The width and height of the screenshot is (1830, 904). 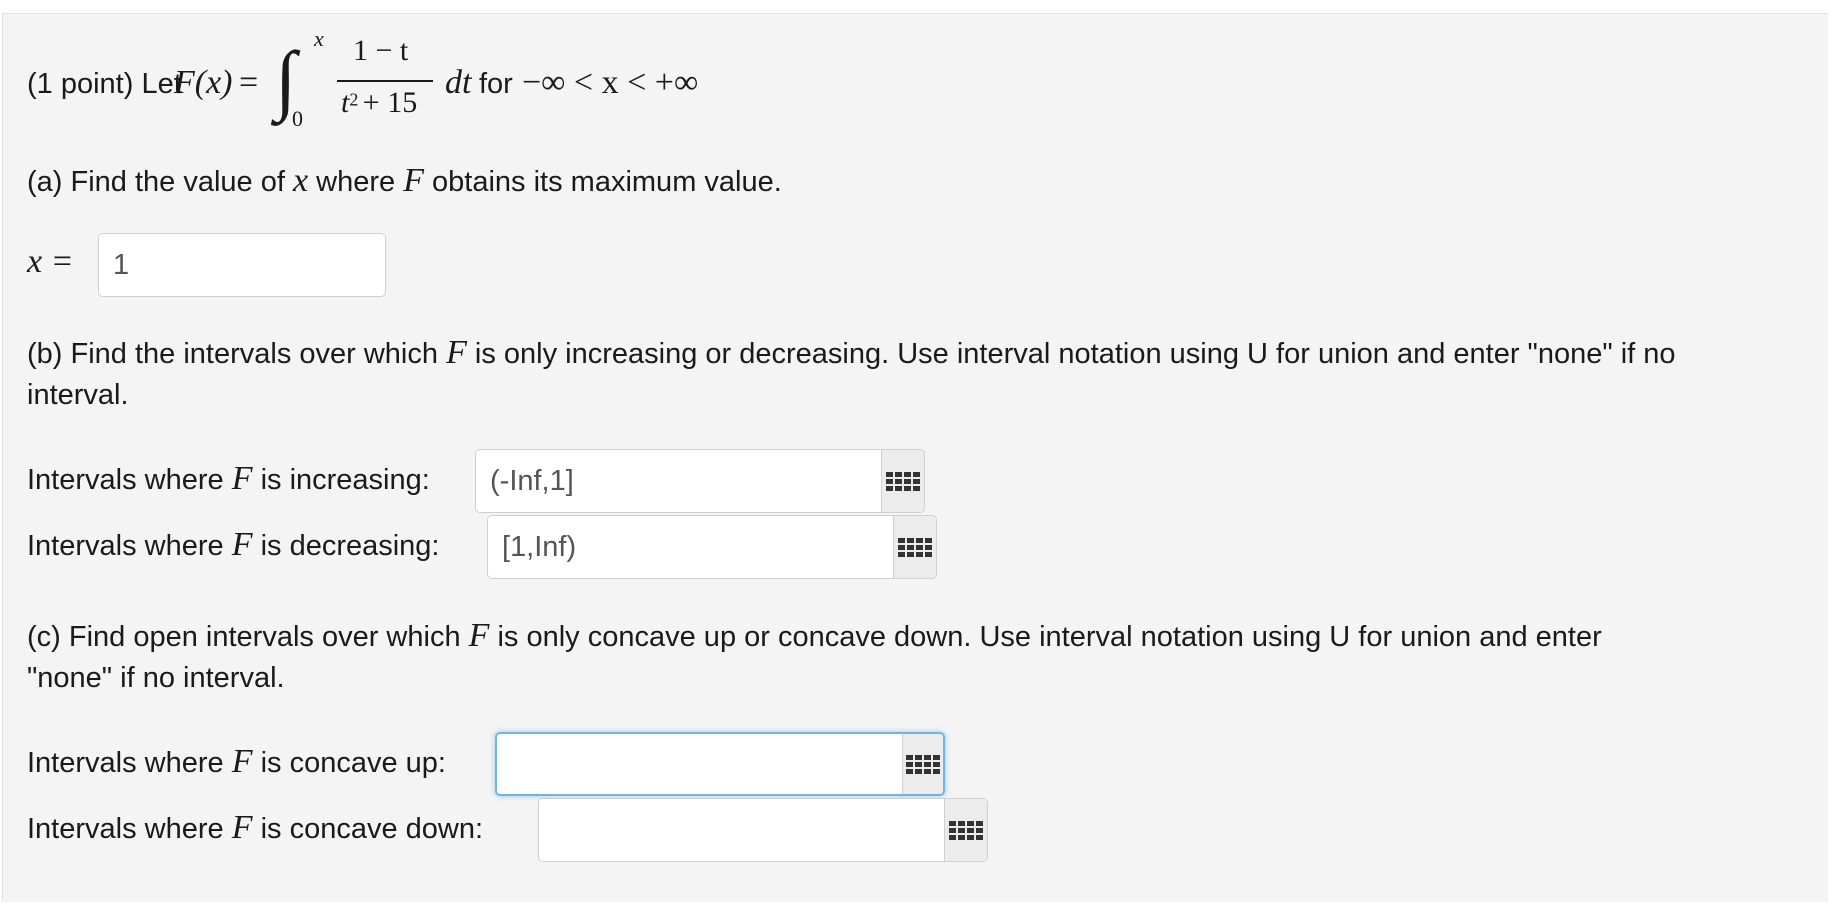 What do you see at coordinates (610, 82) in the screenshot?
I see `domain-expression: −∞ < x < +∞` at bounding box center [610, 82].